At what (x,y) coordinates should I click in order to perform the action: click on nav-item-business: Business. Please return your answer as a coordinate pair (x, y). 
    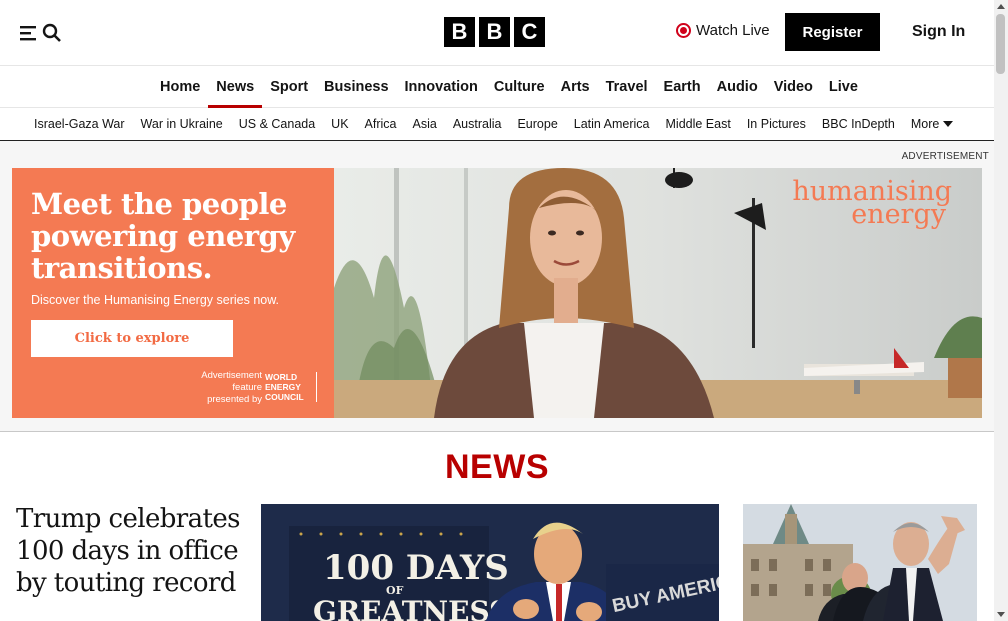
    Looking at the image, I should click on (356, 87).